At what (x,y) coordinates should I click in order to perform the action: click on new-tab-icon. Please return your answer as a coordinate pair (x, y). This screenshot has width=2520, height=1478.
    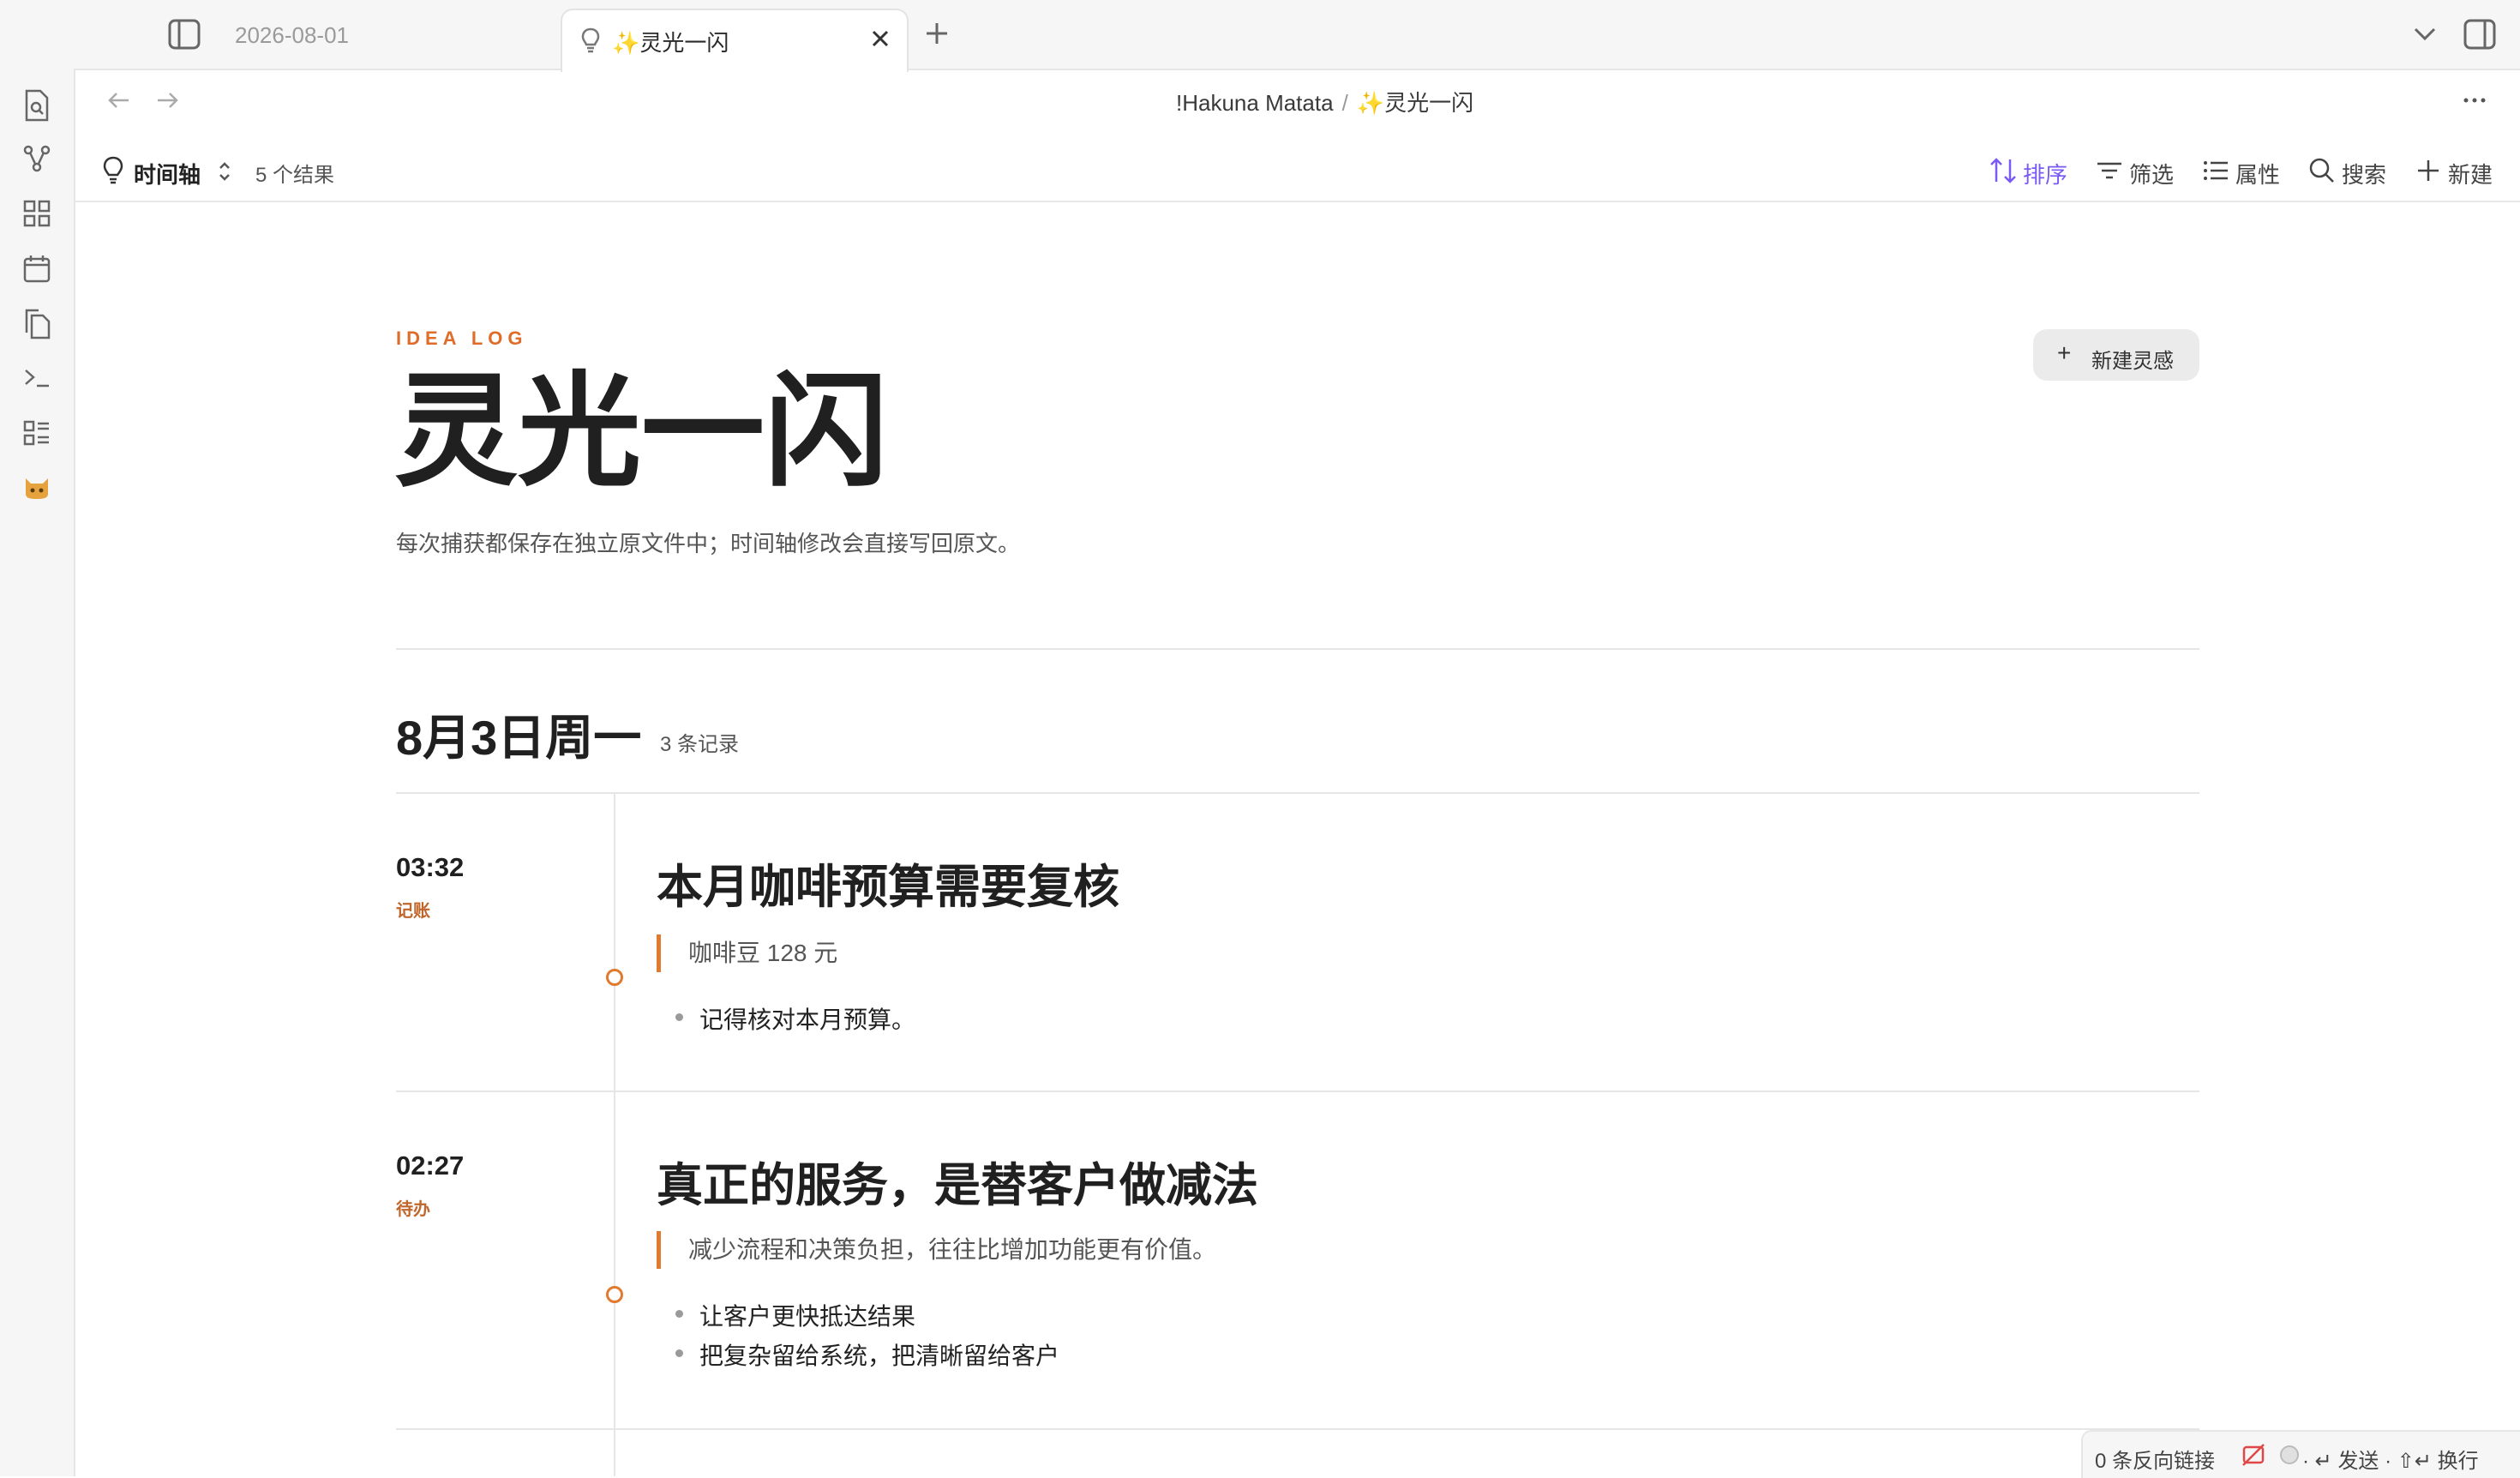
    Looking at the image, I should click on (937, 35).